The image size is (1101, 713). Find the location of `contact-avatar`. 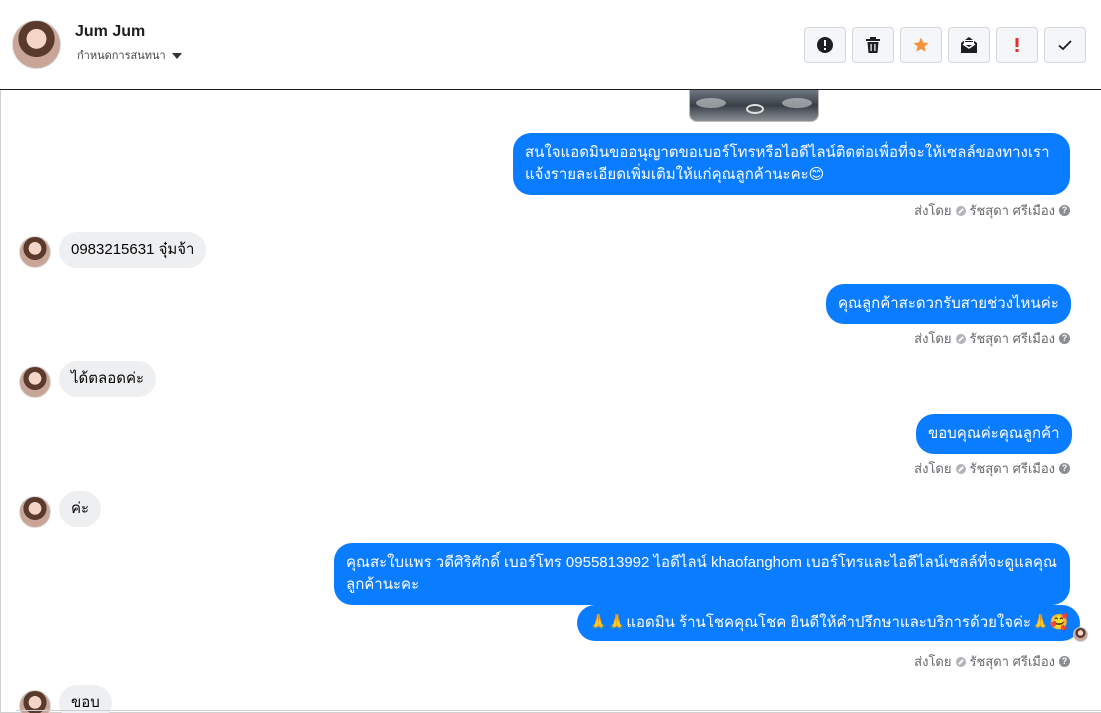

contact-avatar is located at coordinates (36, 44).